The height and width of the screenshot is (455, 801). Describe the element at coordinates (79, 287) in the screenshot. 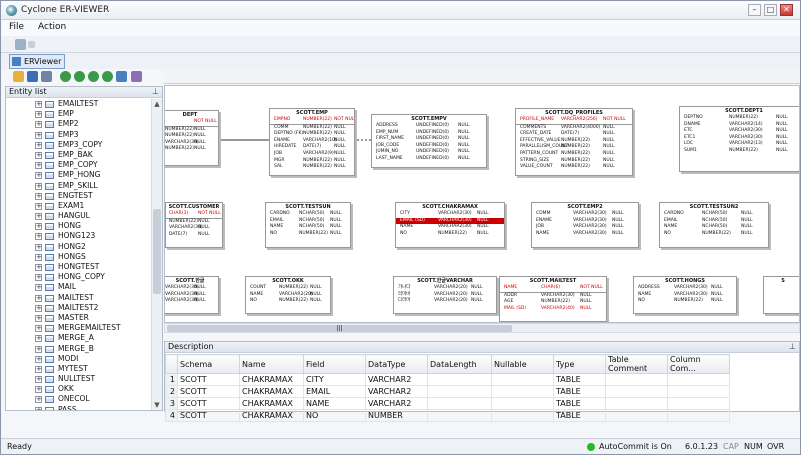

I see `entity-list-item: + MAIL` at that location.